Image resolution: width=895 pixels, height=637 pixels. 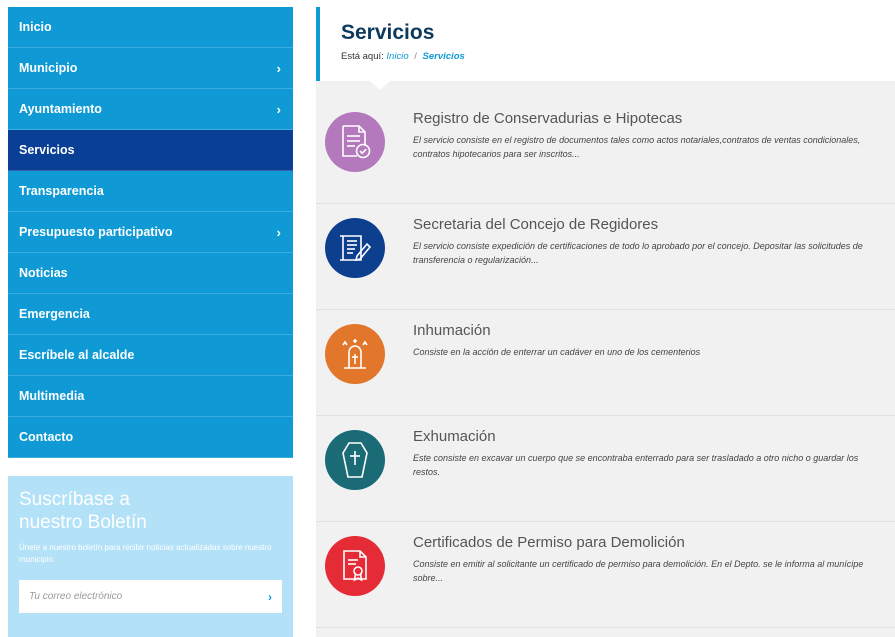 What do you see at coordinates (139, 596) in the screenshot?
I see `email-field` at bounding box center [139, 596].